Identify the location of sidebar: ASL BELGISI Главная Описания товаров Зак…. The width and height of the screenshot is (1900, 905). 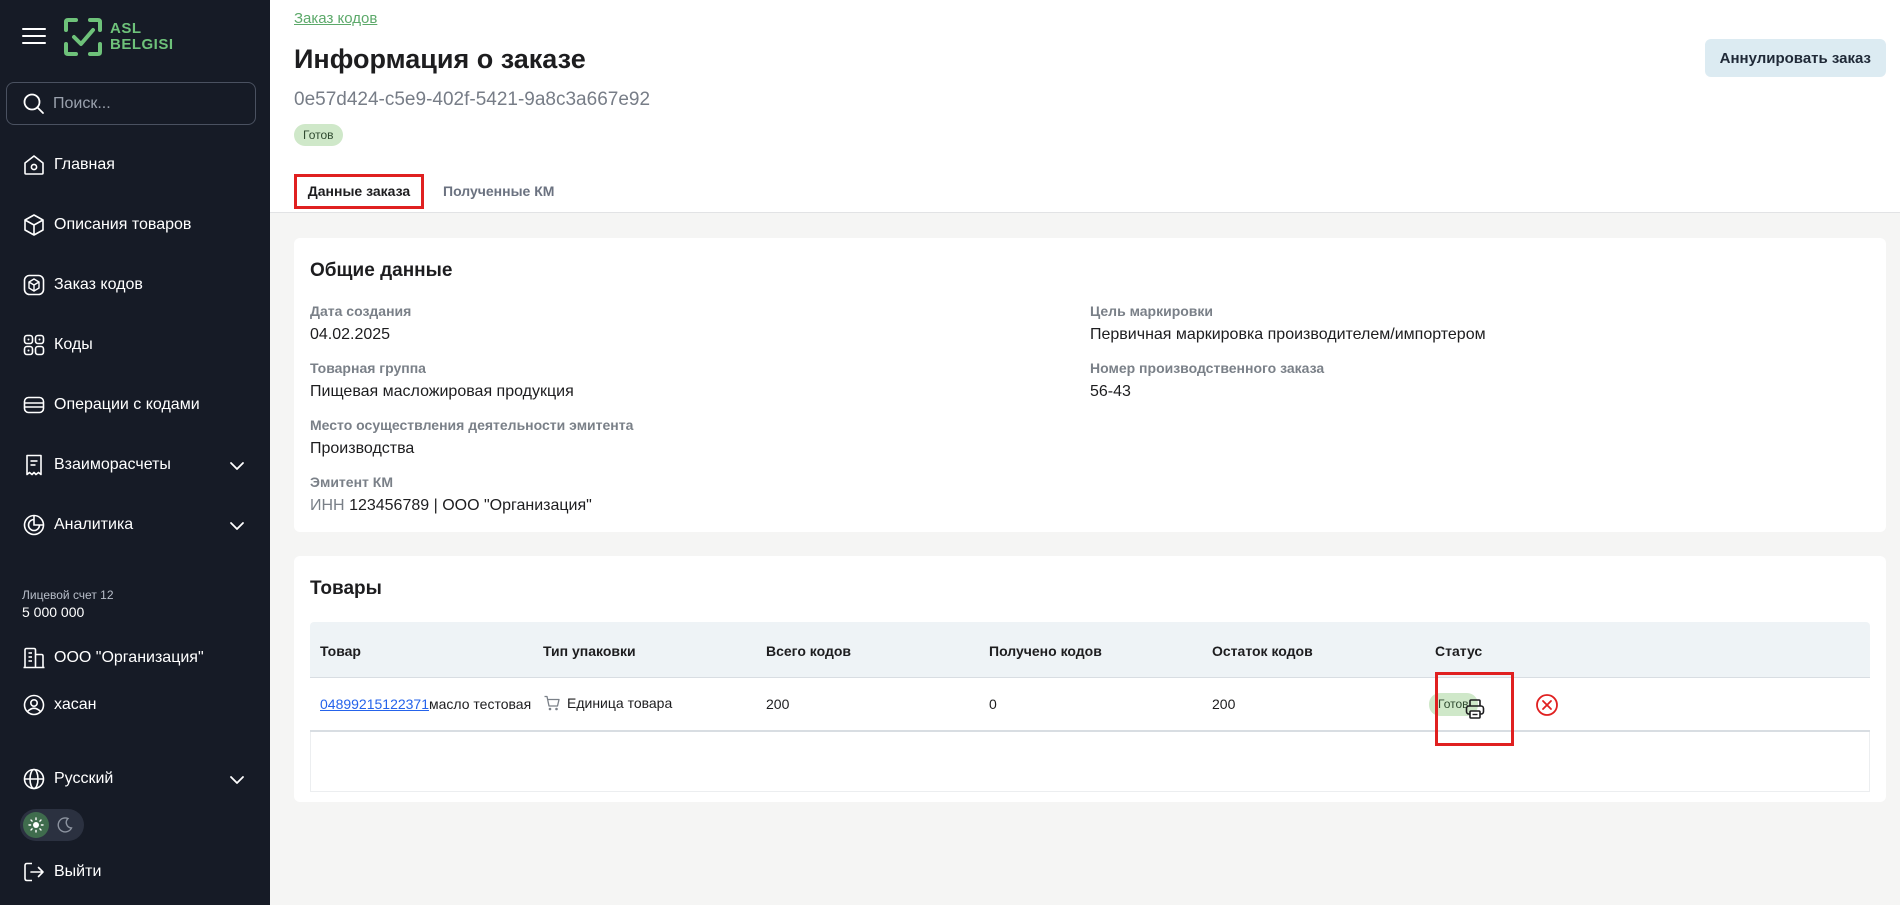
(135, 452).